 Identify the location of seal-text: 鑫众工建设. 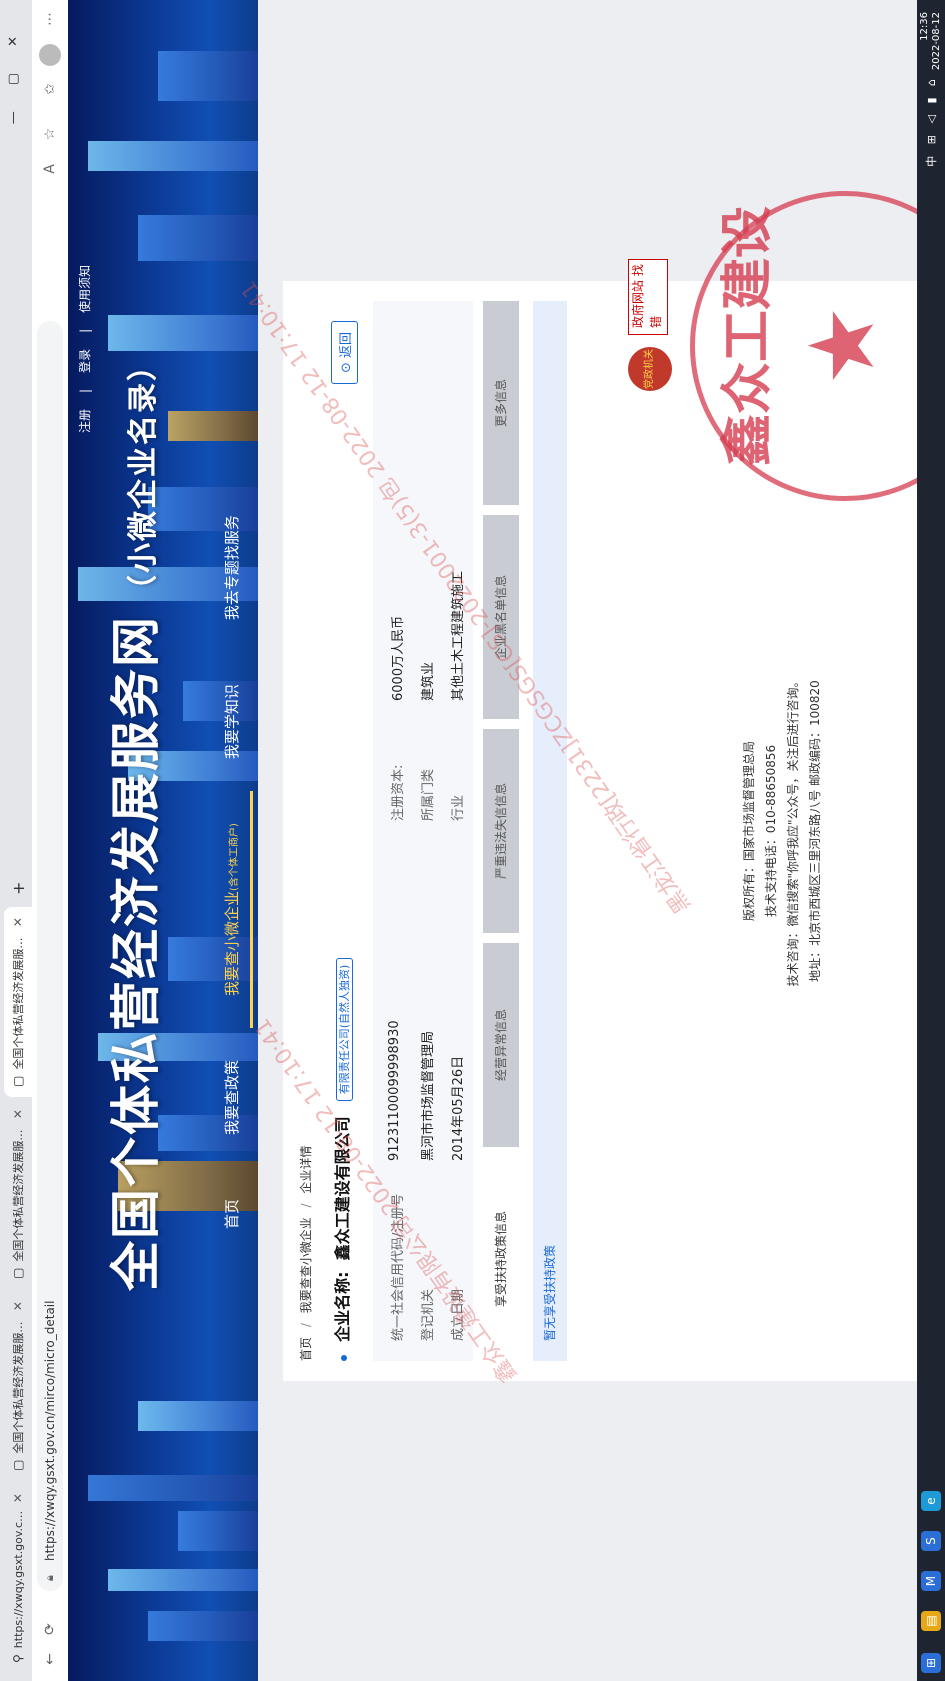
(748, 335).